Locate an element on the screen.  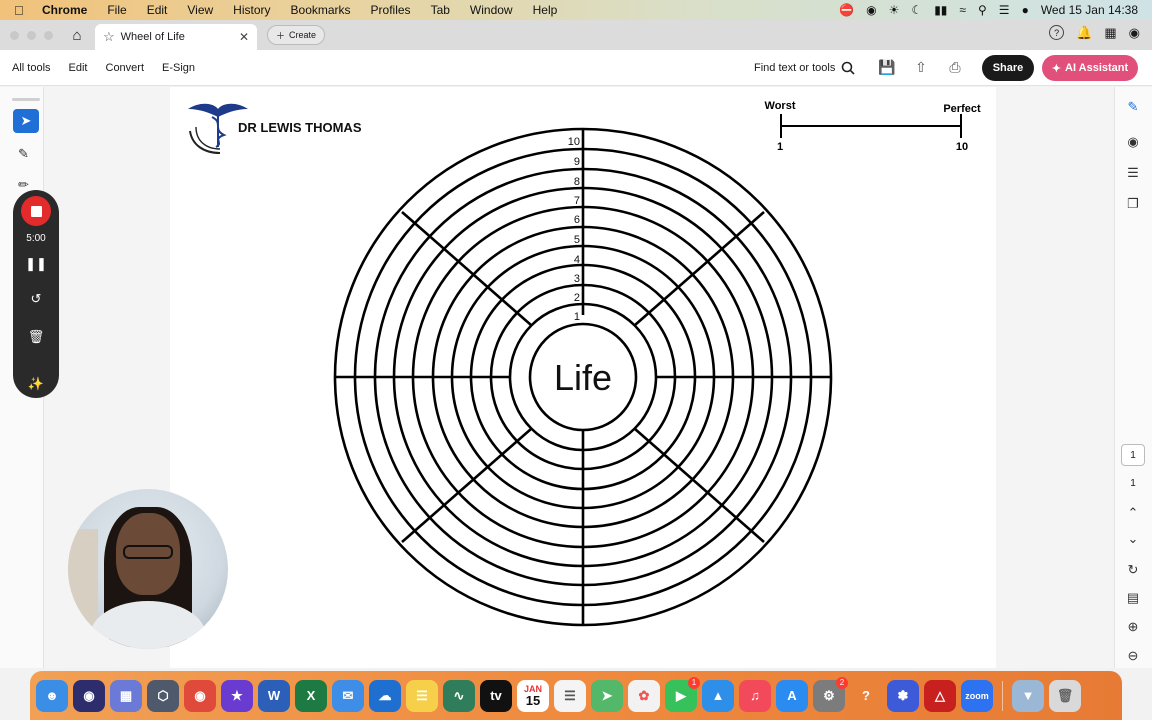
notes-icon: ☰ is located at coordinates (422, 695).